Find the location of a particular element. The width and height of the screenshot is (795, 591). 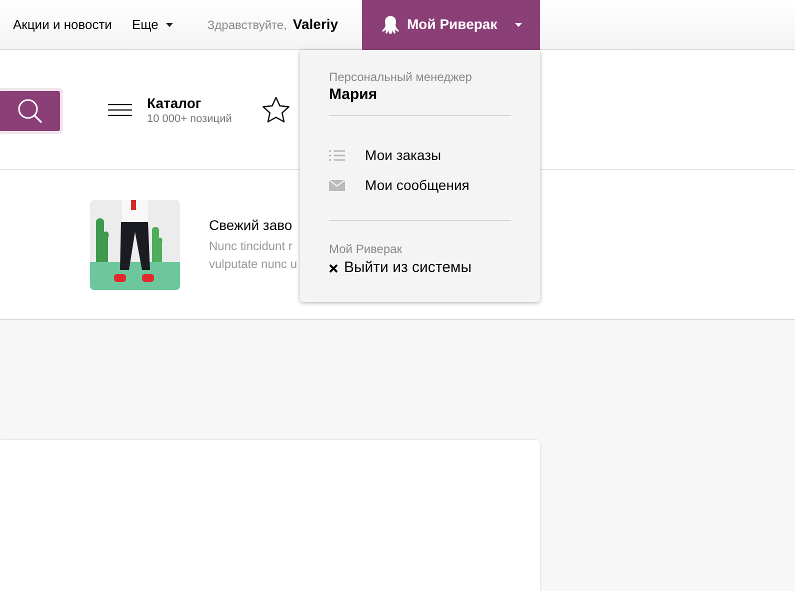

manager-name: Мария is located at coordinates (353, 95).